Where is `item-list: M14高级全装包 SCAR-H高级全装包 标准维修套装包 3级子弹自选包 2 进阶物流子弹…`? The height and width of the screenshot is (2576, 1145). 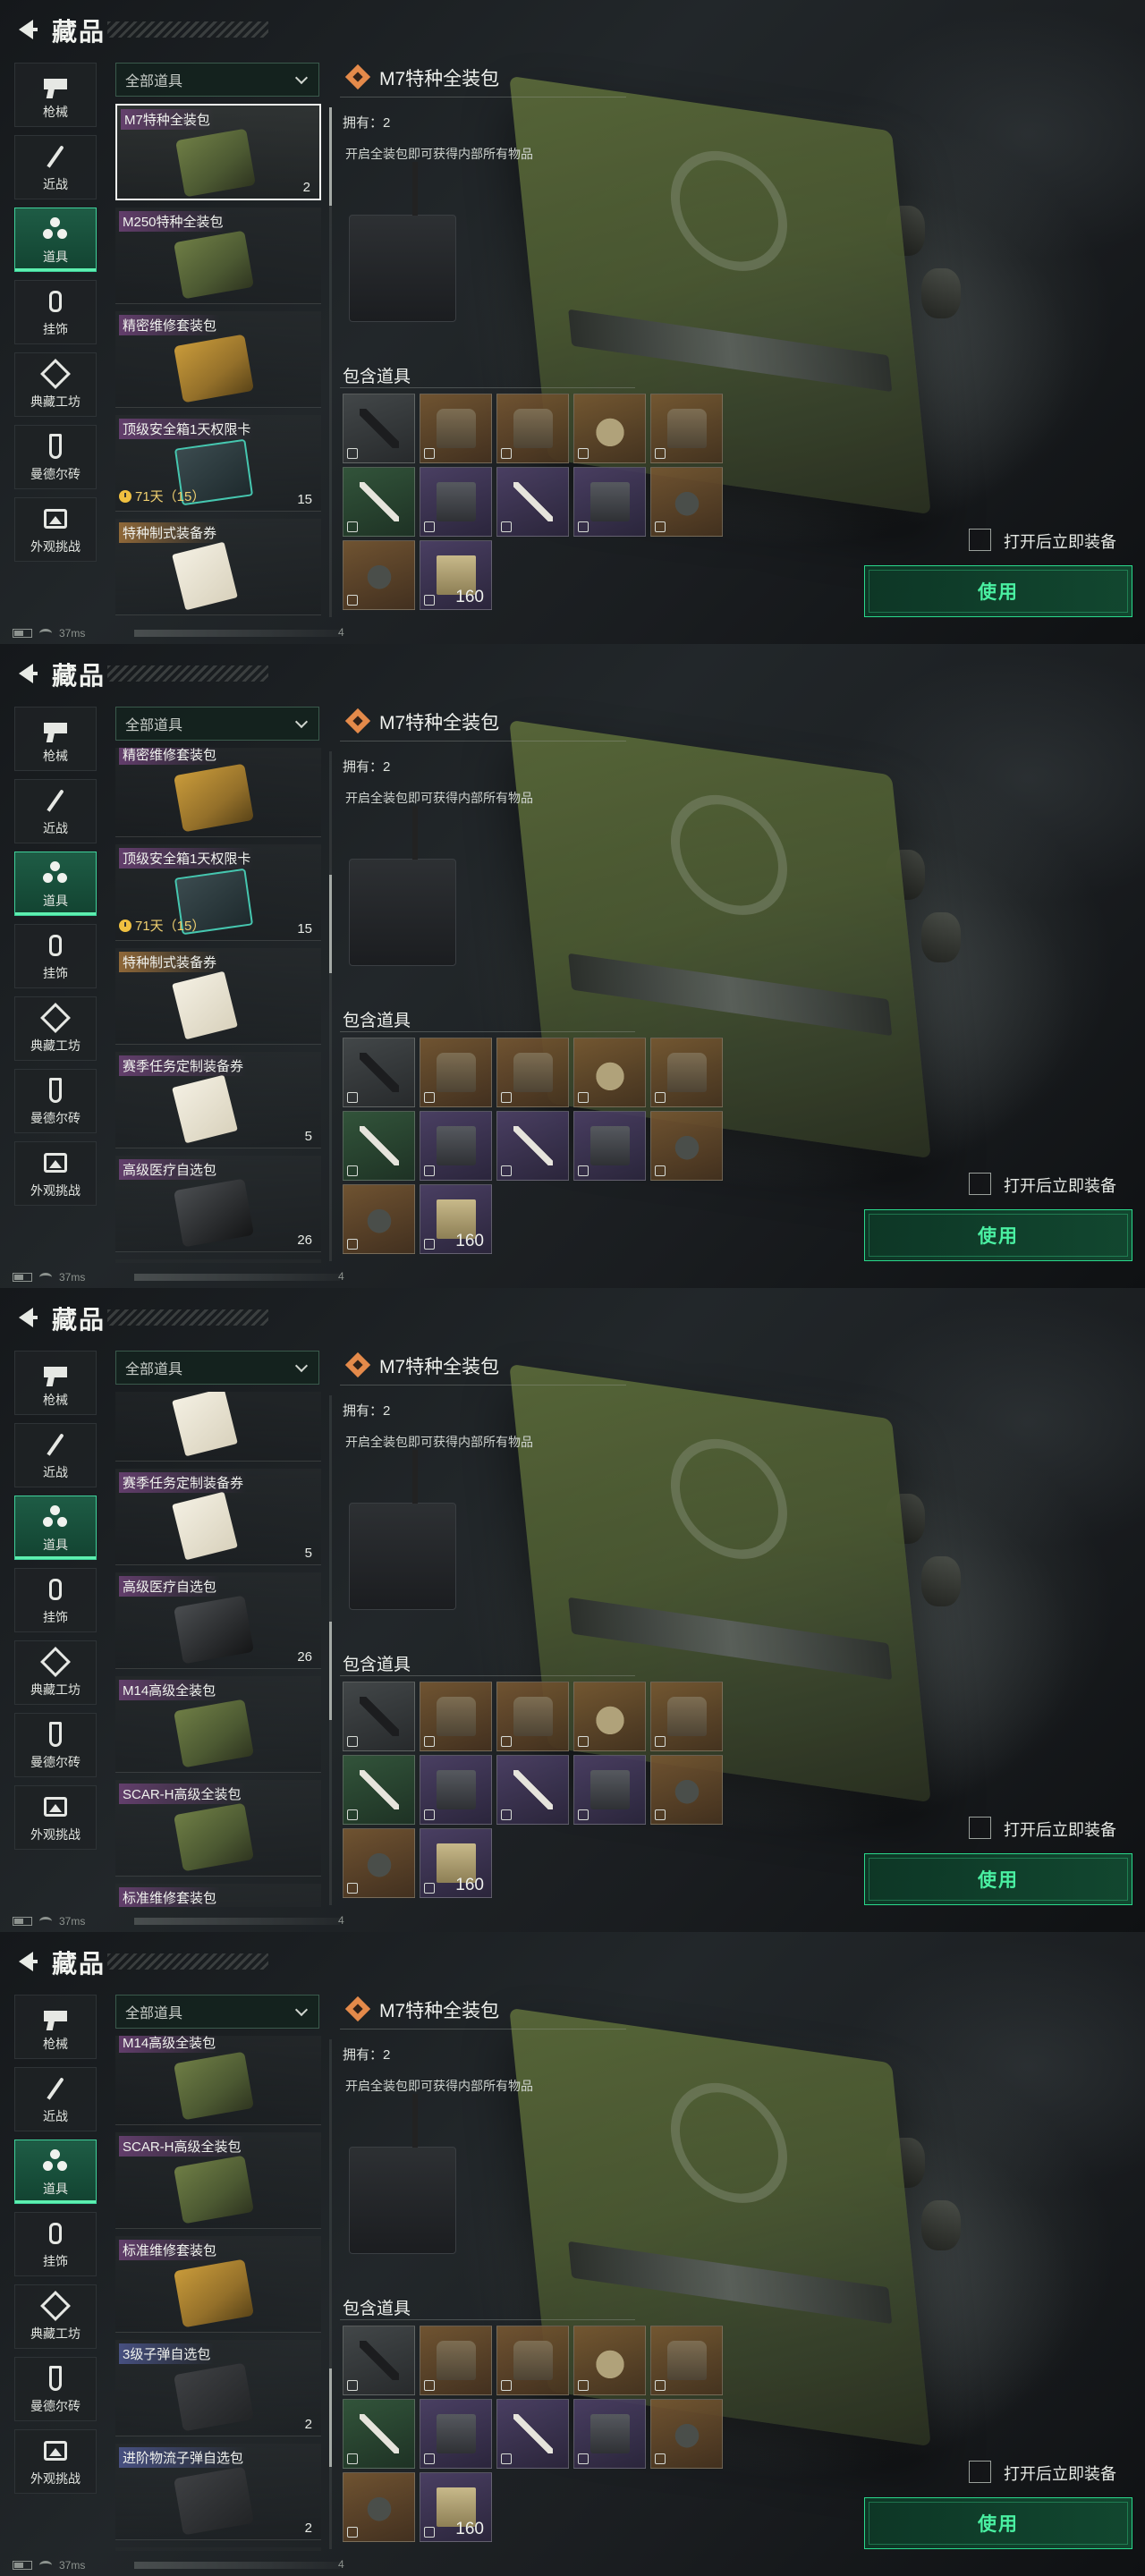
item-list: M14高级全装包 SCAR-H高级全装包 标准维修套装包 3级子弹自选包 2 进阶物流子弹… is located at coordinates (218, 2293).